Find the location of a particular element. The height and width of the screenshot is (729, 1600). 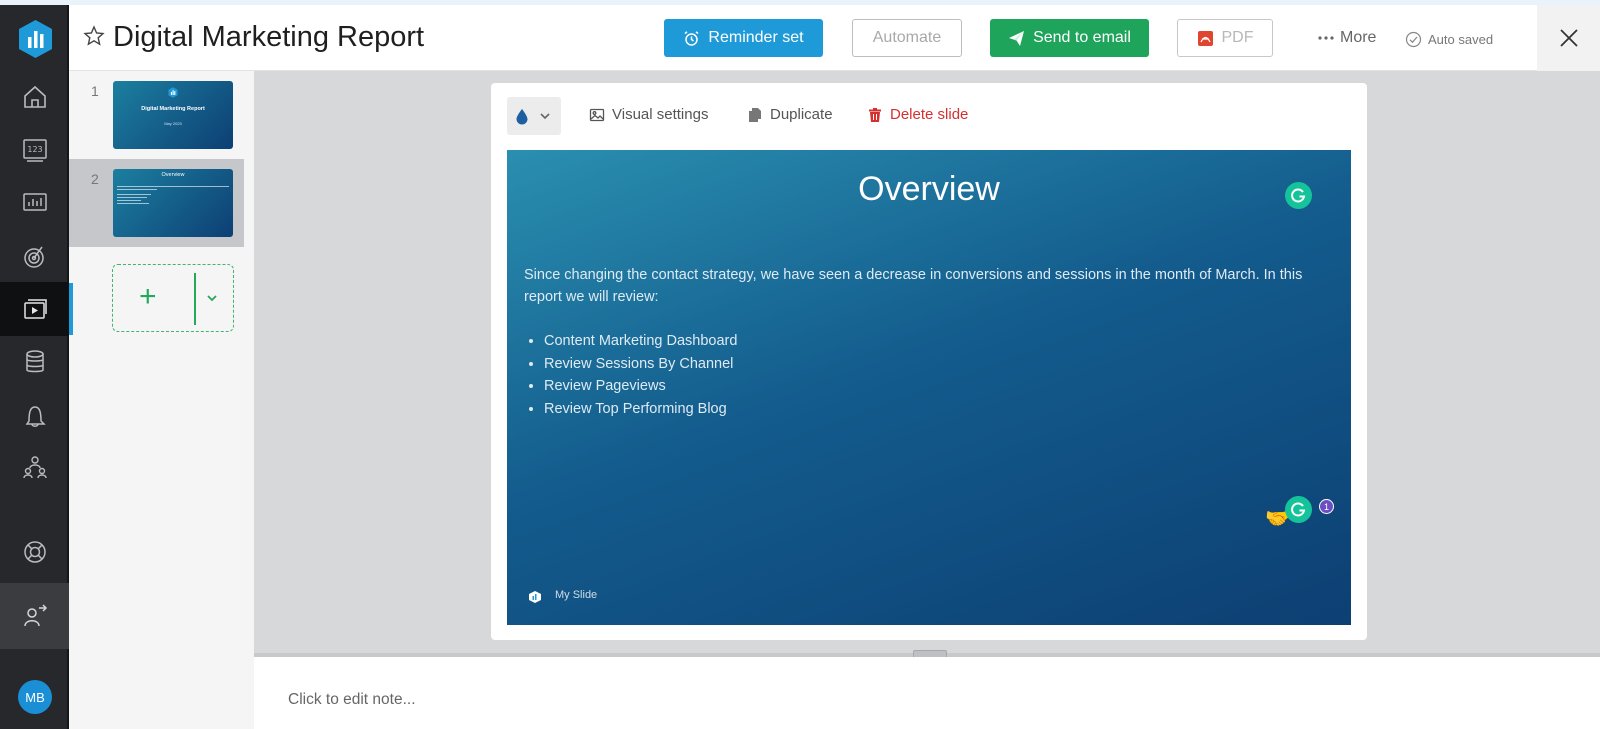

help-icon is located at coordinates (34, 552).